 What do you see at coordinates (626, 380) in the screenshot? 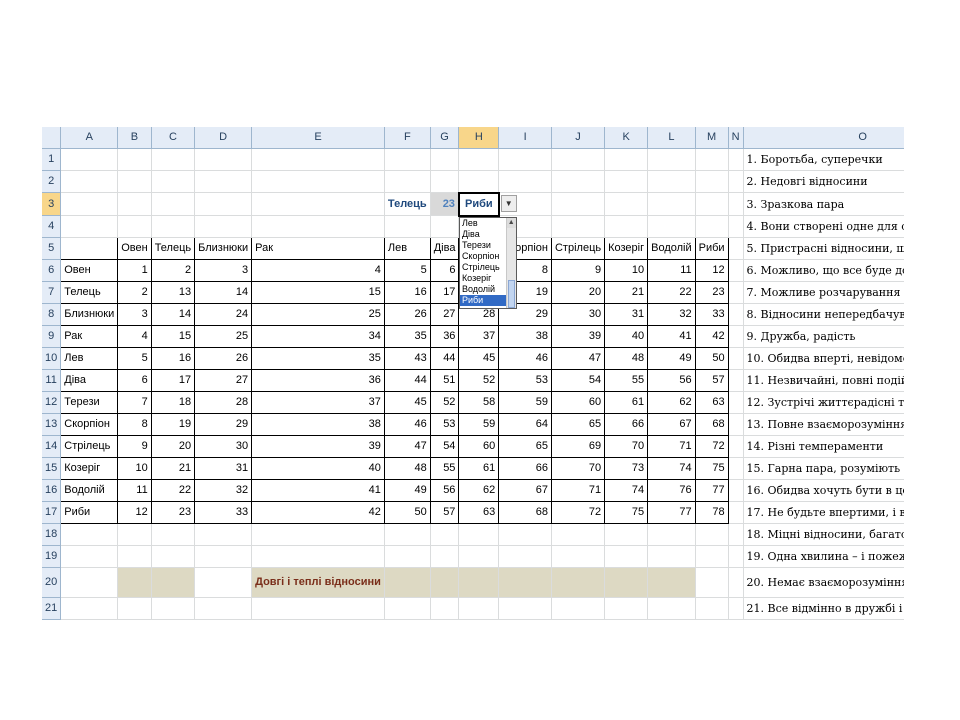
I see `table-value-cell: 55` at bounding box center [626, 380].